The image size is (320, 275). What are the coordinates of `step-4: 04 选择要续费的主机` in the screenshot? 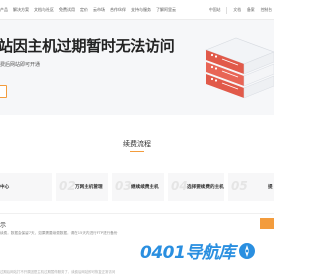 It's located at (196, 187).